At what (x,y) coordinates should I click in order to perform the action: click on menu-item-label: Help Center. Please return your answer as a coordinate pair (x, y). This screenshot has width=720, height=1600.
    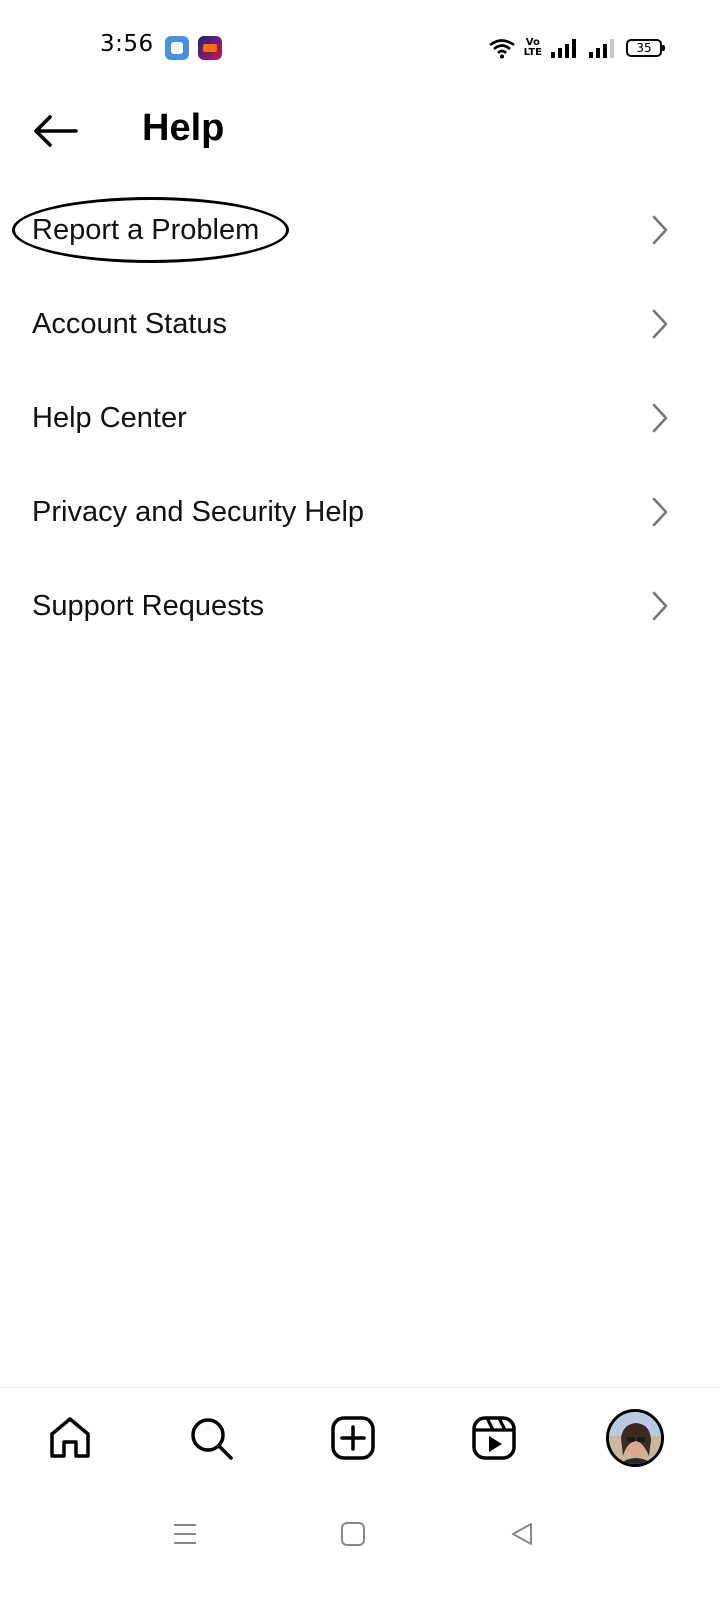
    Looking at the image, I should click on (109, 418).